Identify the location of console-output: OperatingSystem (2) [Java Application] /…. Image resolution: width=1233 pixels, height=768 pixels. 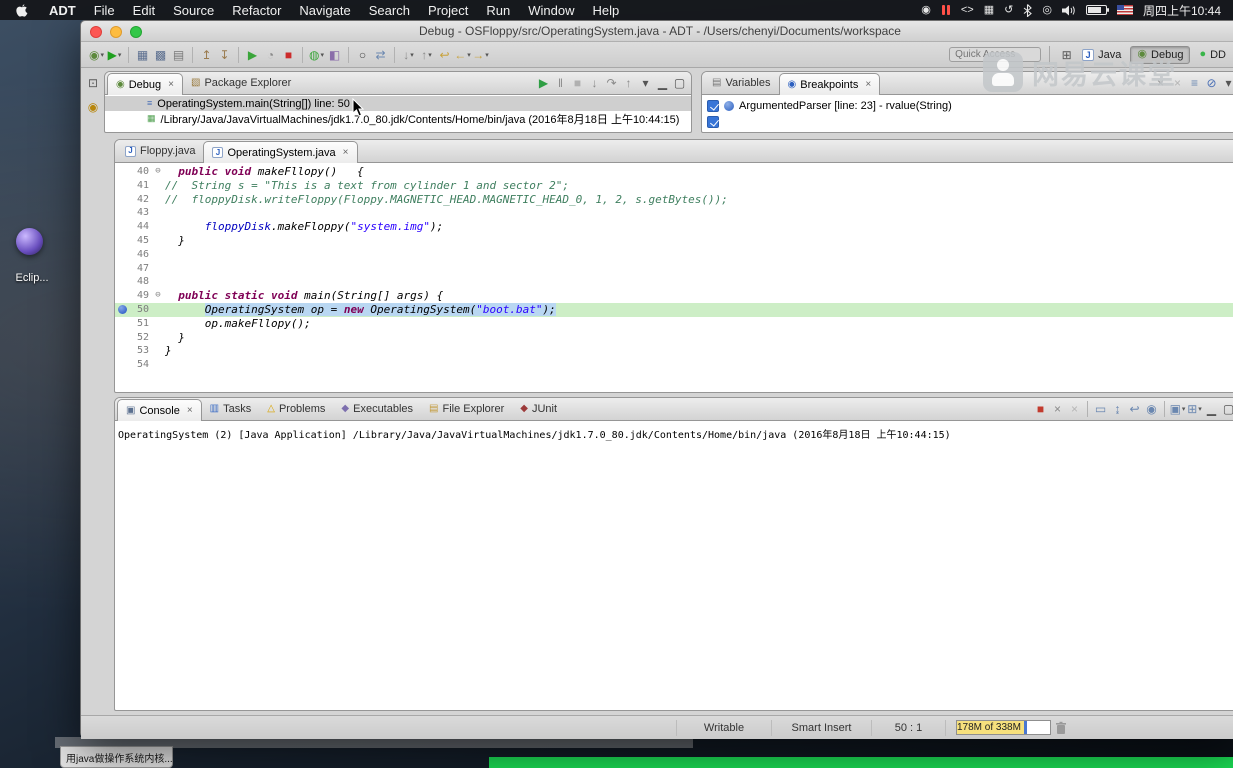
(674, 433).